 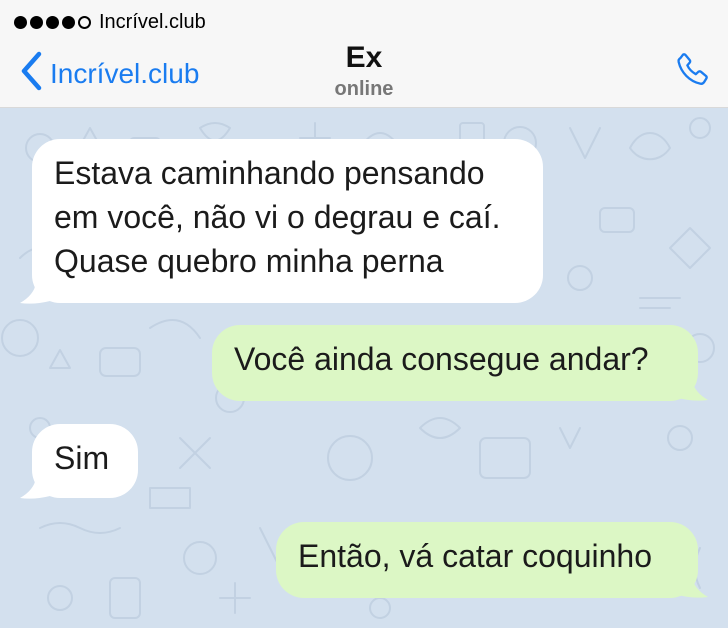 I want to click on back-button: Incrível.club, so click(x=110, y=74).